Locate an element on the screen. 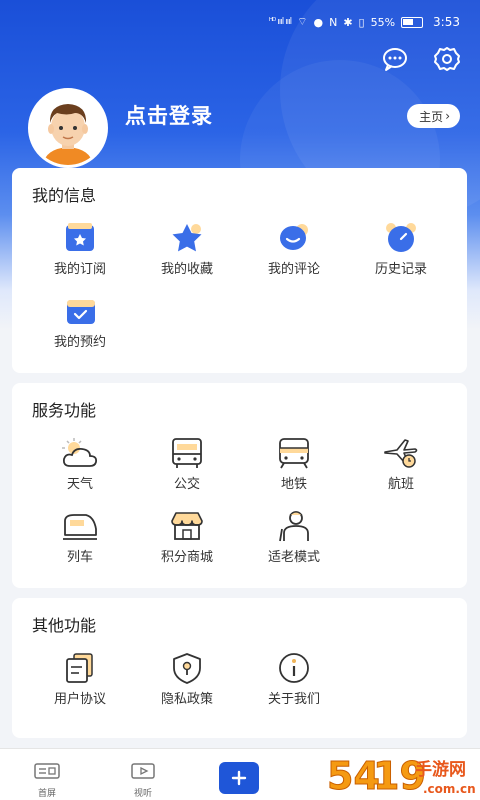  grid-item-subway: 地铁 is located at coordinates (294, 465).